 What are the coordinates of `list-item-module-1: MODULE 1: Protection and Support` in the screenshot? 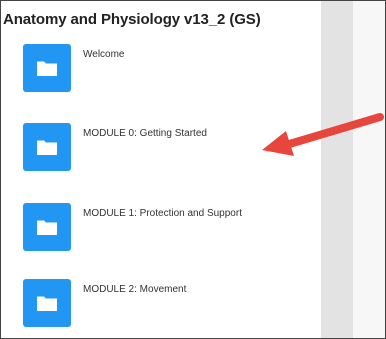 It's located at (168, 229).